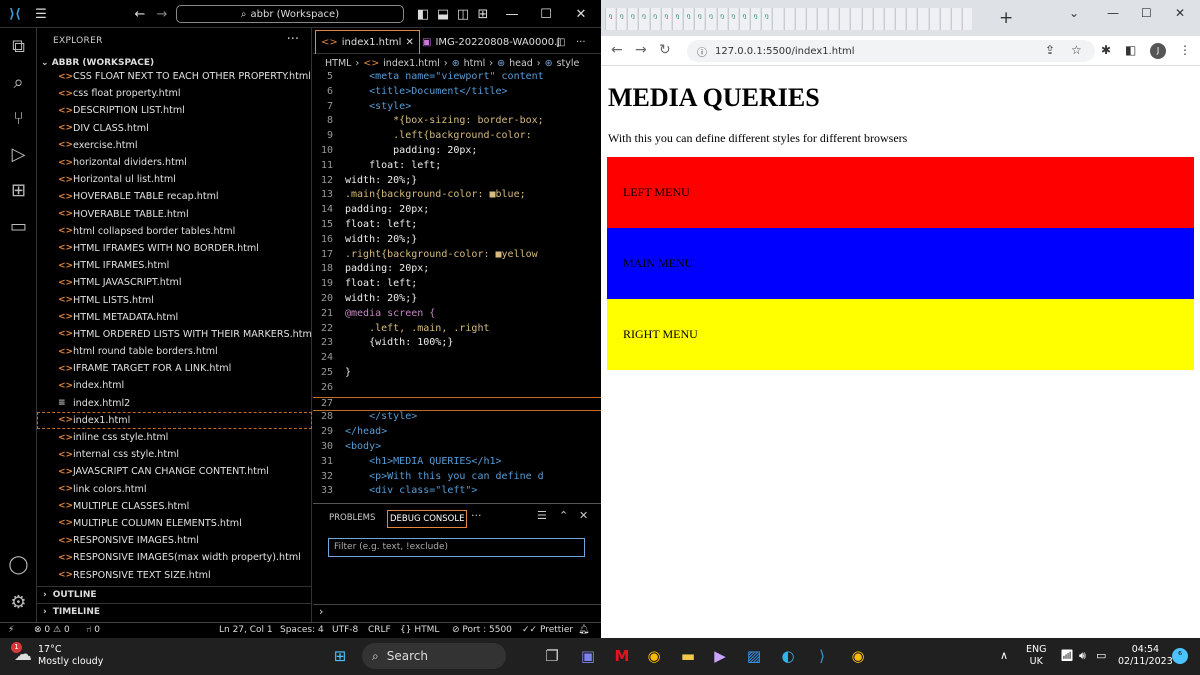 This screenshot has width=1200, height=675. What do you see at coordinates (174, 145) in the screenshot?
I see `file-item: <> exercise.html` at bounding box center [174, 145].